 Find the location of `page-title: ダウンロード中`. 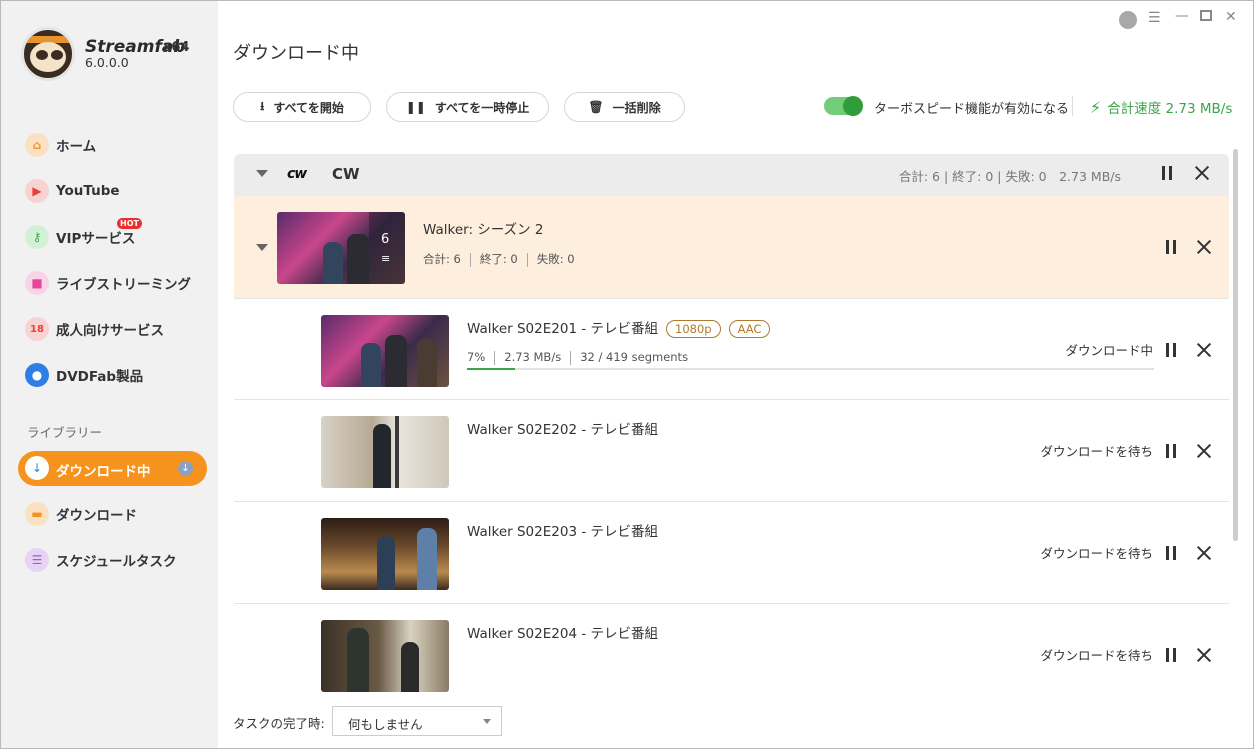

page-title: ダウンロード中 is located at coordinates (296, 53).